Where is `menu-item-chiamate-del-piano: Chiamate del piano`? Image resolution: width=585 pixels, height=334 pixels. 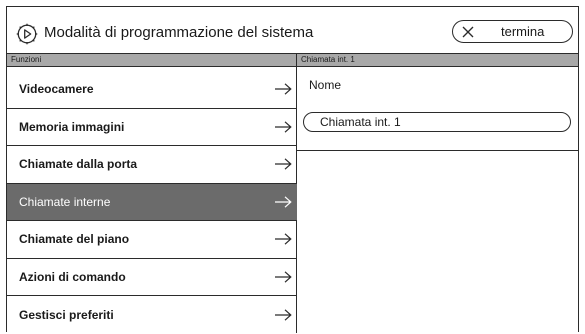 menu-item-chiamate-del-piano: Chiamate del piano is located at coordinates (152, 240).